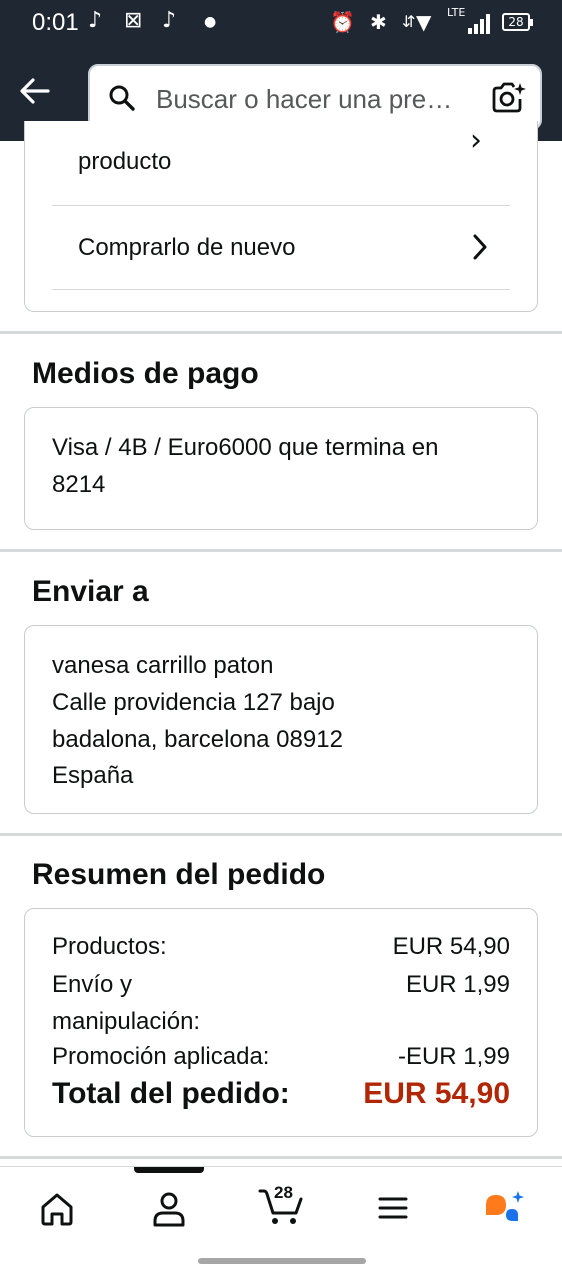 This screenshot has height=1281, width=562. What do you see at coordinates (163, 665) in the screenshot?
I see `shipping-name: vanesa carrillo paton` at bounding box center [163, 665].